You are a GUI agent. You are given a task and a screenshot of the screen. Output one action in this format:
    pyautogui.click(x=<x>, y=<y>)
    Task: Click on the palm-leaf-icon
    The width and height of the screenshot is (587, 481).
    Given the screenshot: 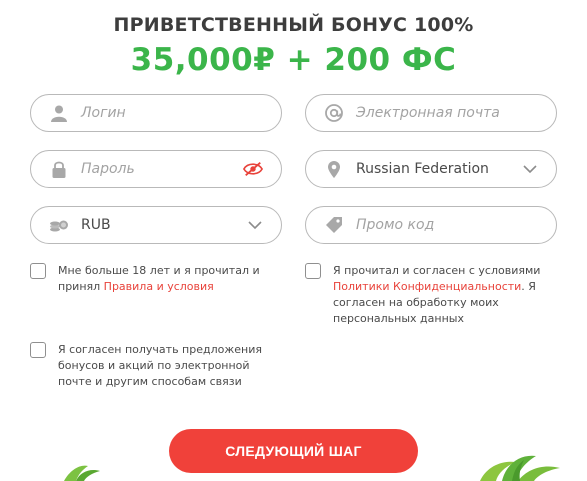 What is the action you would take?
    pyautogui.click(x=82, y=473)
    